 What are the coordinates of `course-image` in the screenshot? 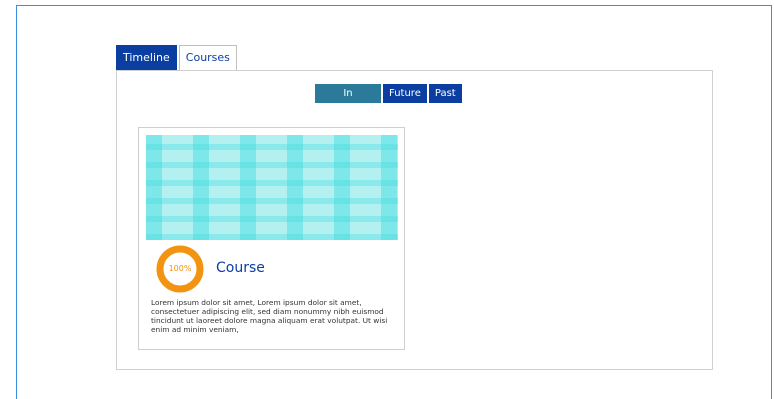 It's located at (272, 187).